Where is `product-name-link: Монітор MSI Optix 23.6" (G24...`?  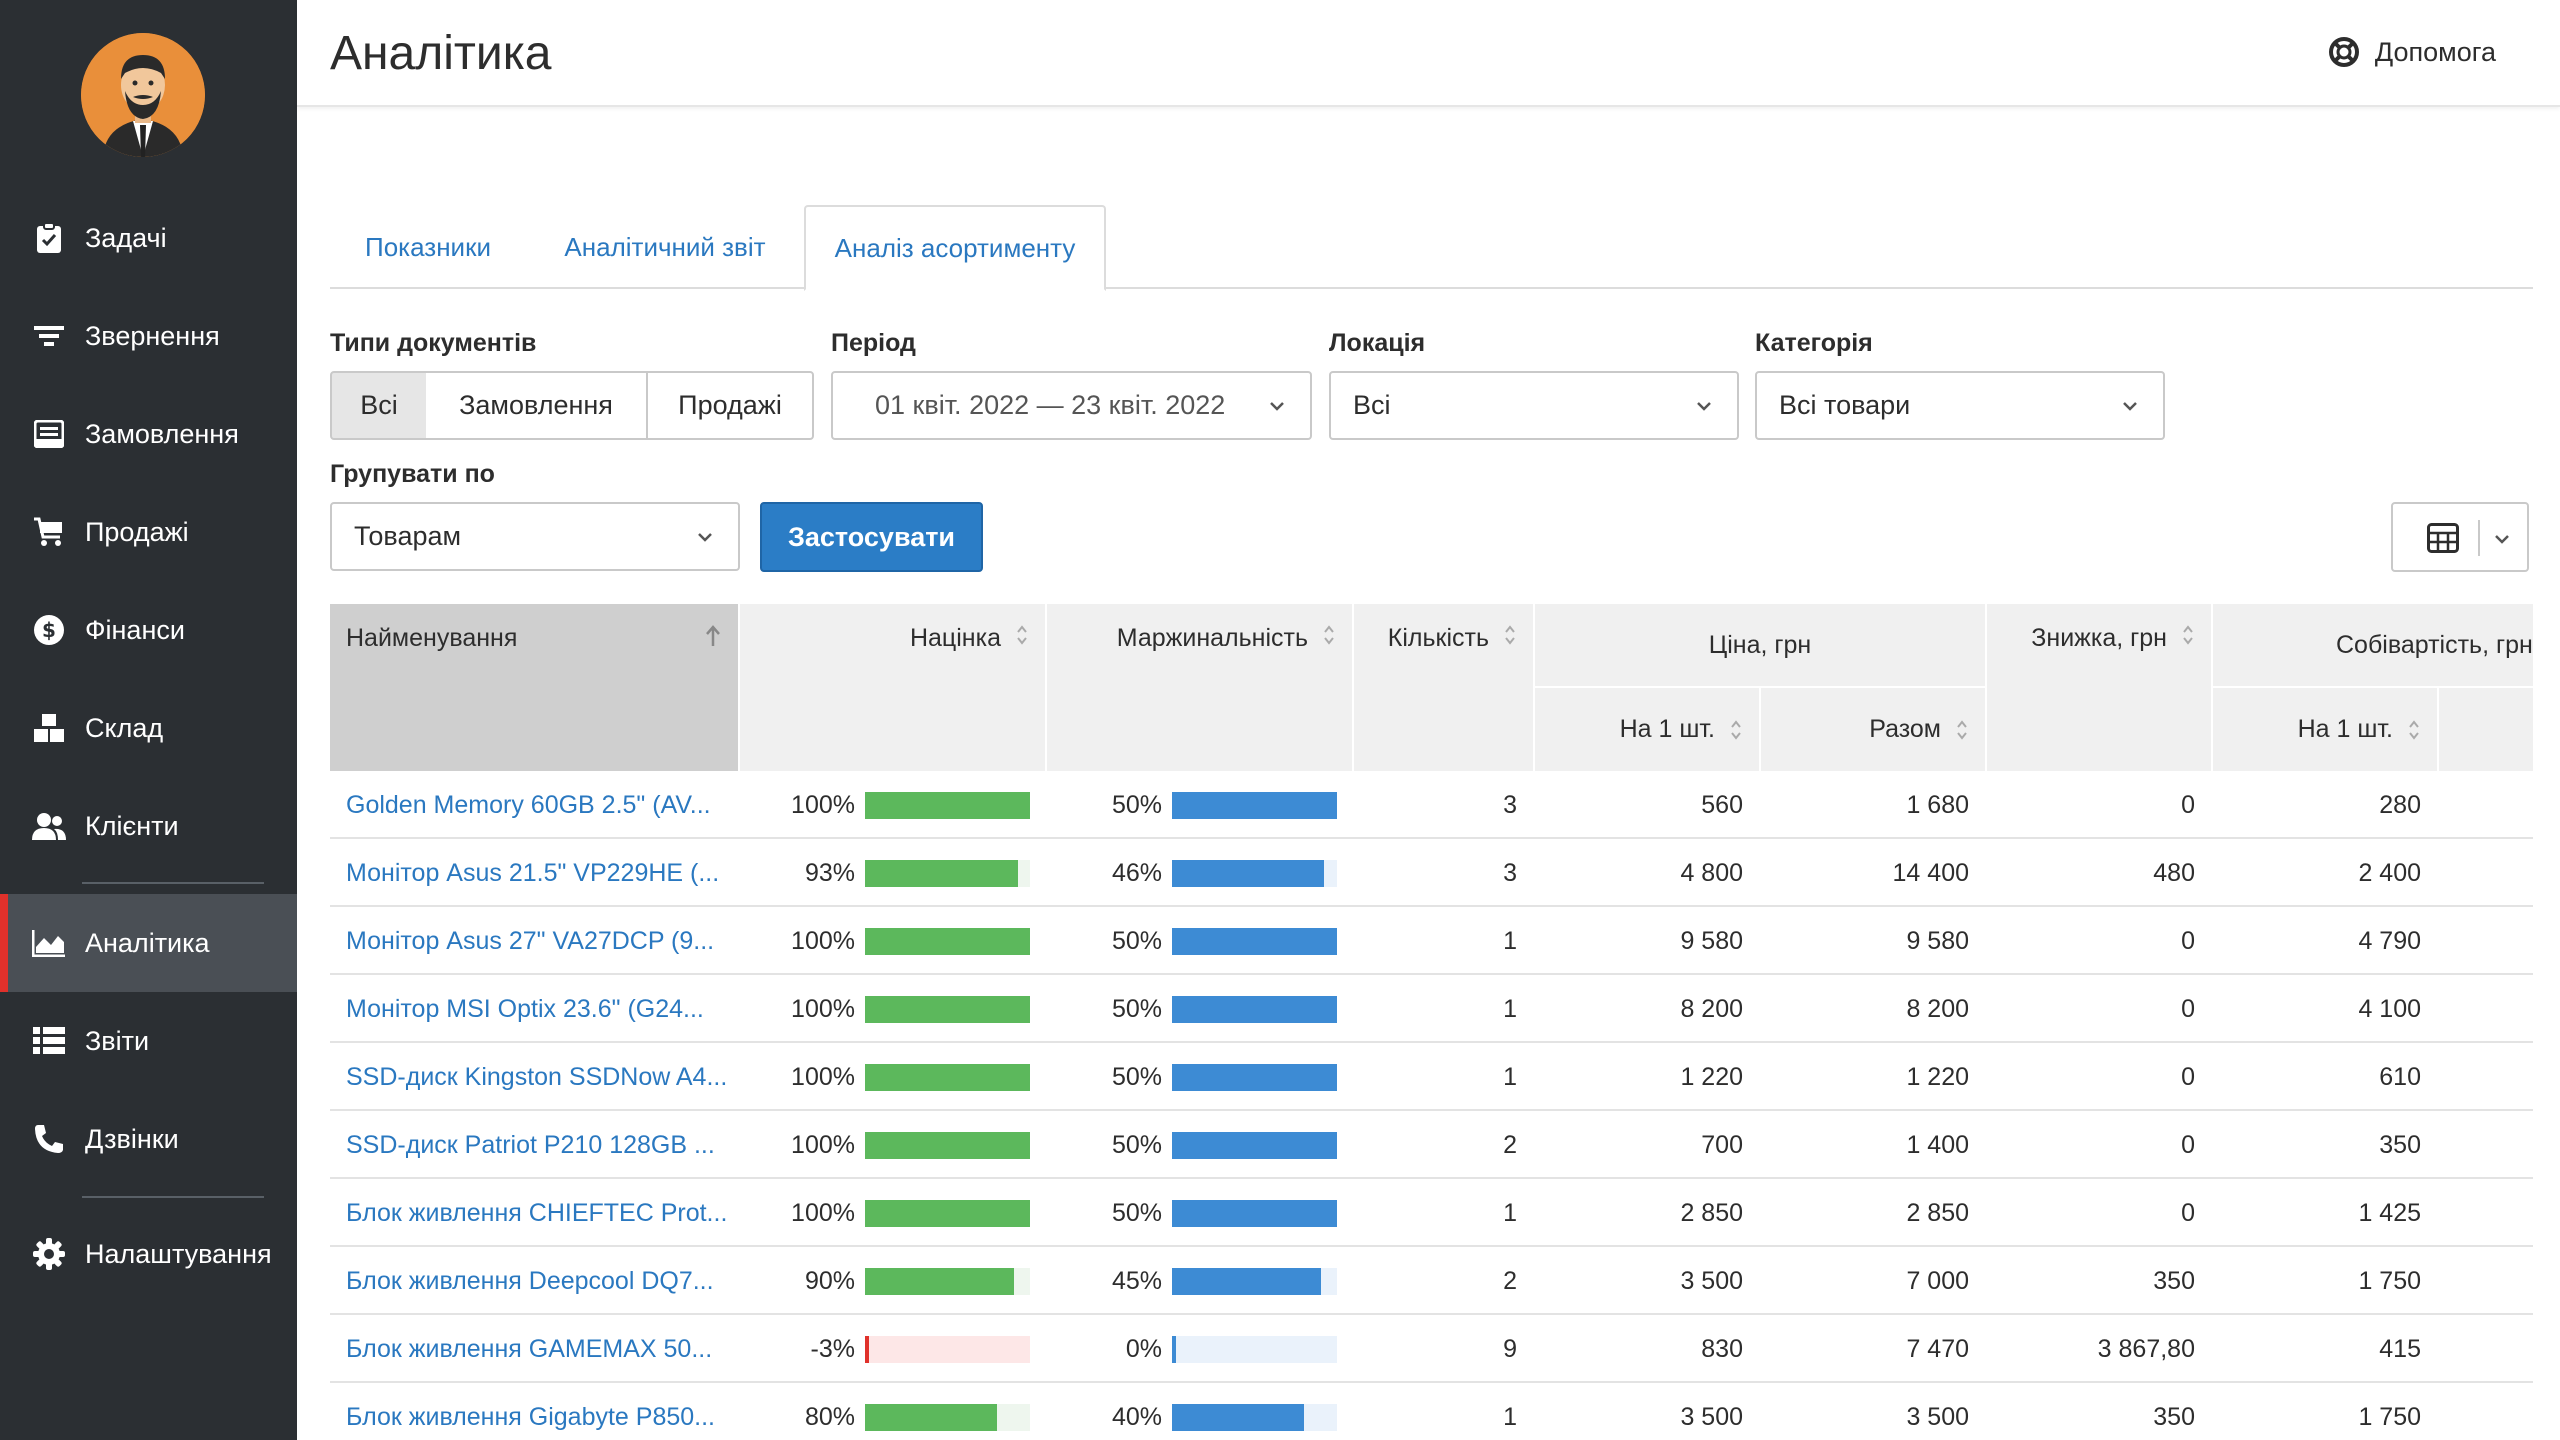
product-name-link: Монітор MSI Optix 23.6" (G24... is located at coordinates (525, 1009).